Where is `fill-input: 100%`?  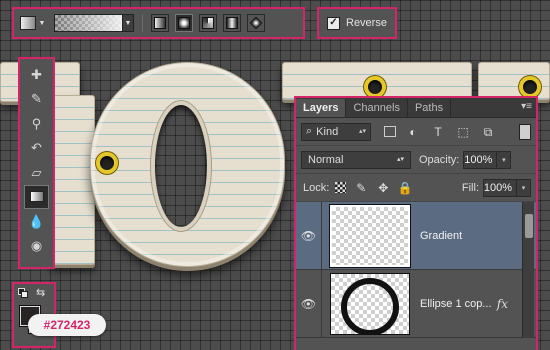 fill-input: 100% is located at coordinates (500, 187).